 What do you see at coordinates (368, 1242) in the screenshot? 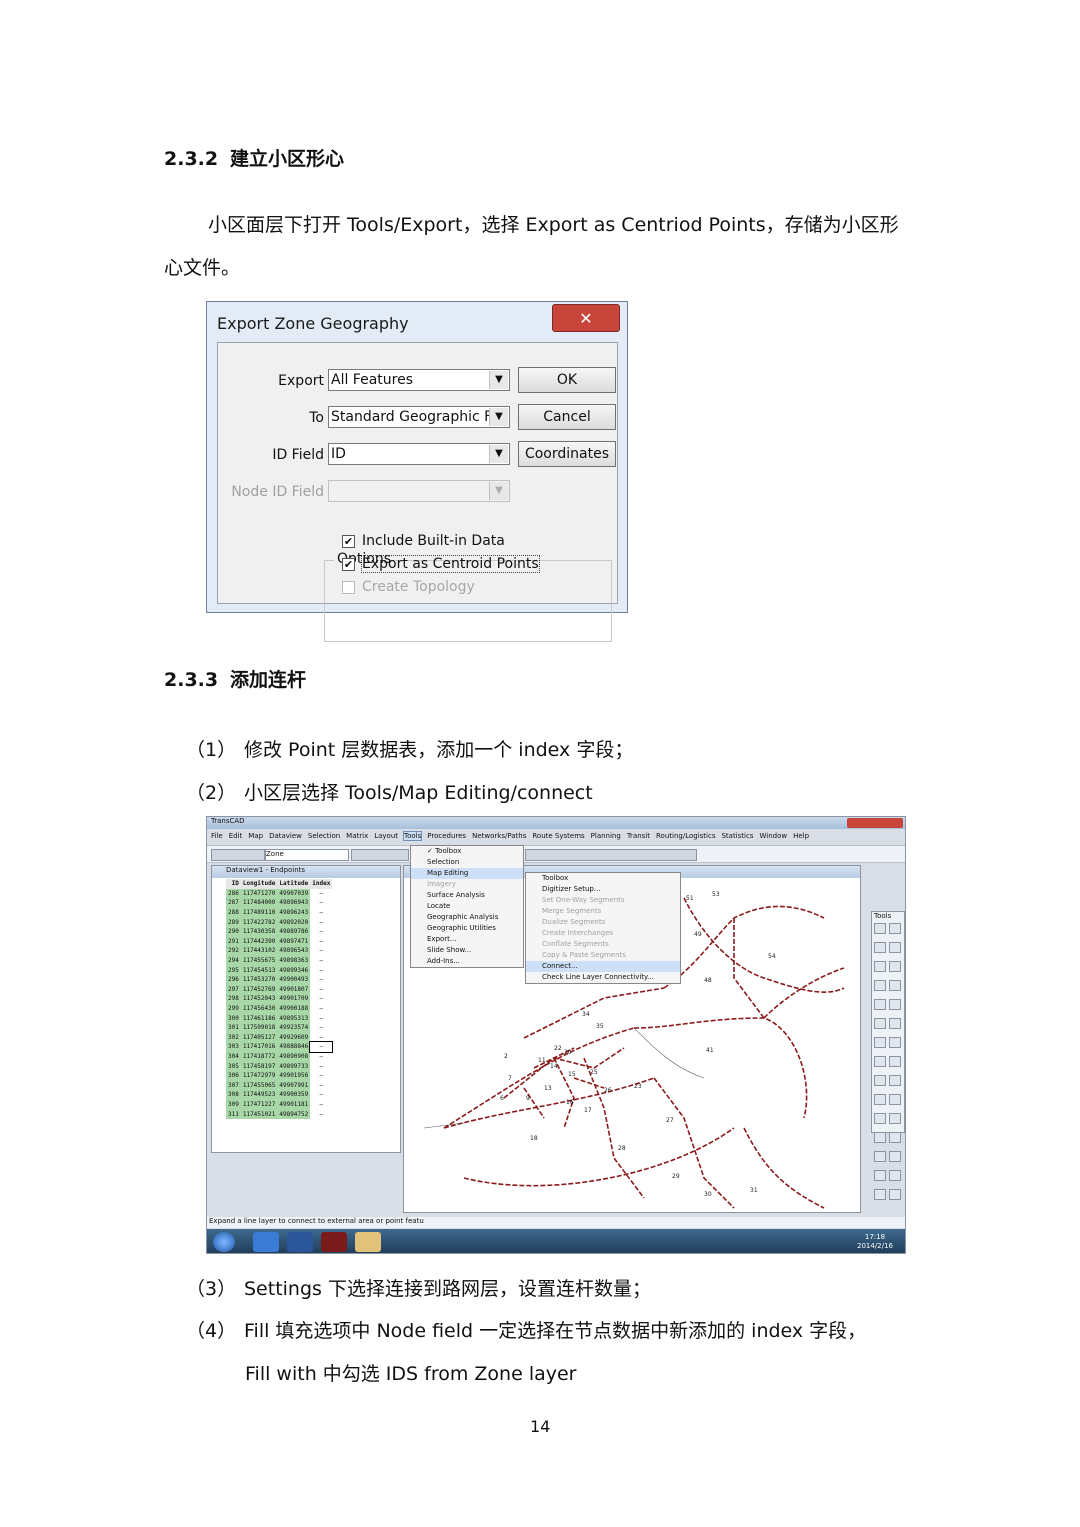
I see `folder-icon` at bounding box center [368, 1242].